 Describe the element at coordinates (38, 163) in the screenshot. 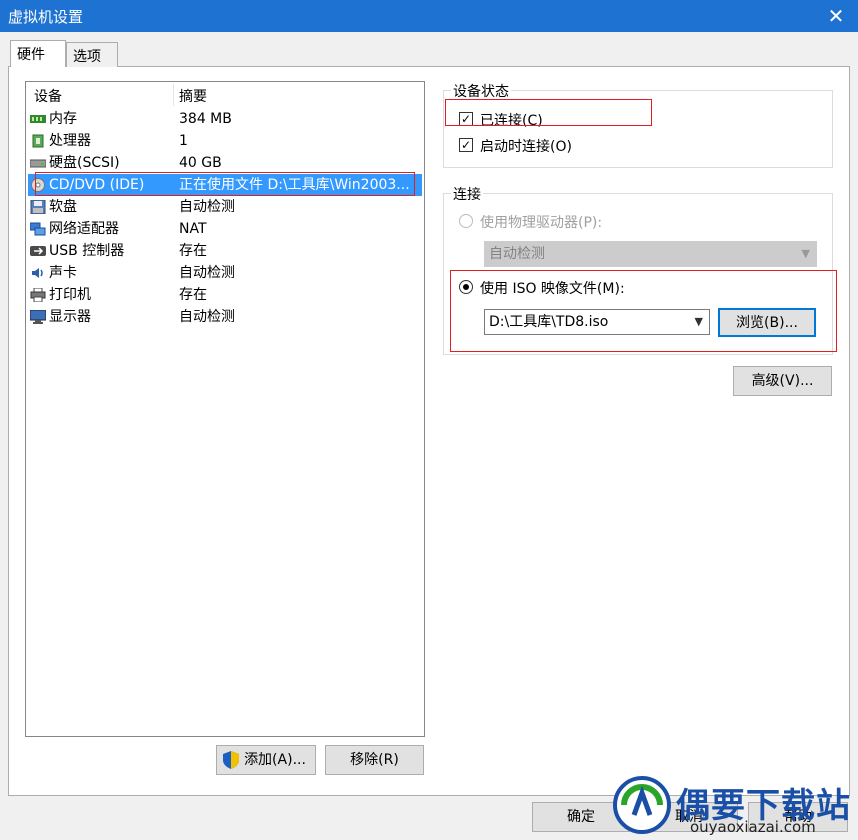

I see `harddisk-icon` at that location.